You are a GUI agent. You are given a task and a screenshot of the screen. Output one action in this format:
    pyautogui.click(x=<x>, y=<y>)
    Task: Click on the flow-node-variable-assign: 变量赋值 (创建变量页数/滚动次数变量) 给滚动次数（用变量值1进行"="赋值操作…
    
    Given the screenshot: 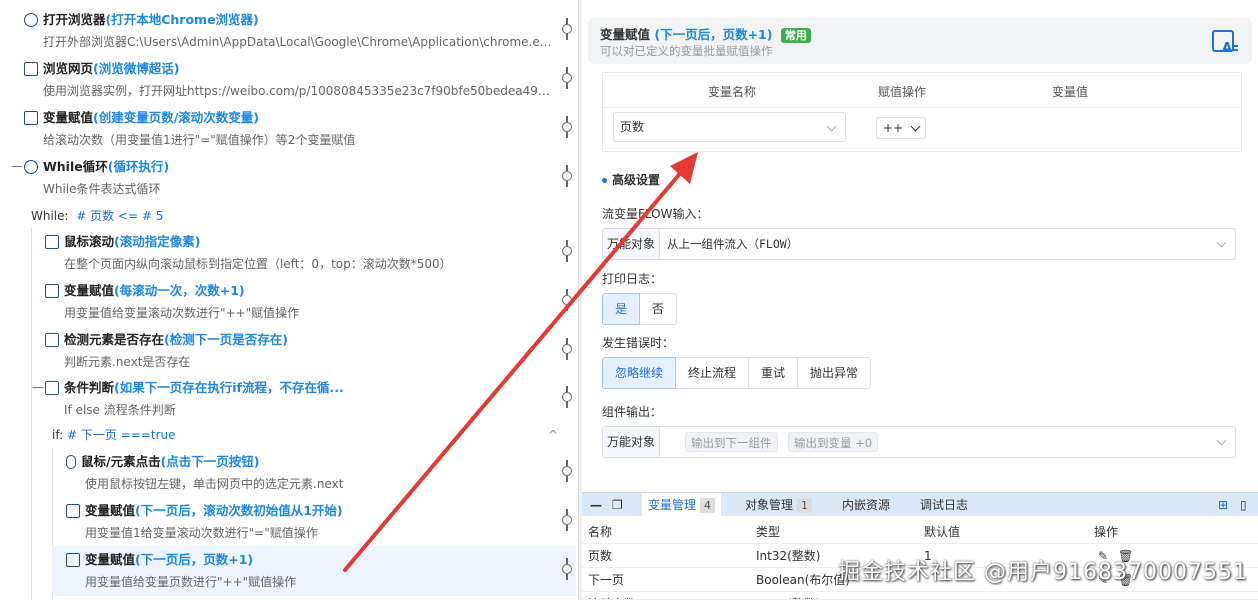 What is the action you would take?
    pyautogui.click(x=294, y=130)
    